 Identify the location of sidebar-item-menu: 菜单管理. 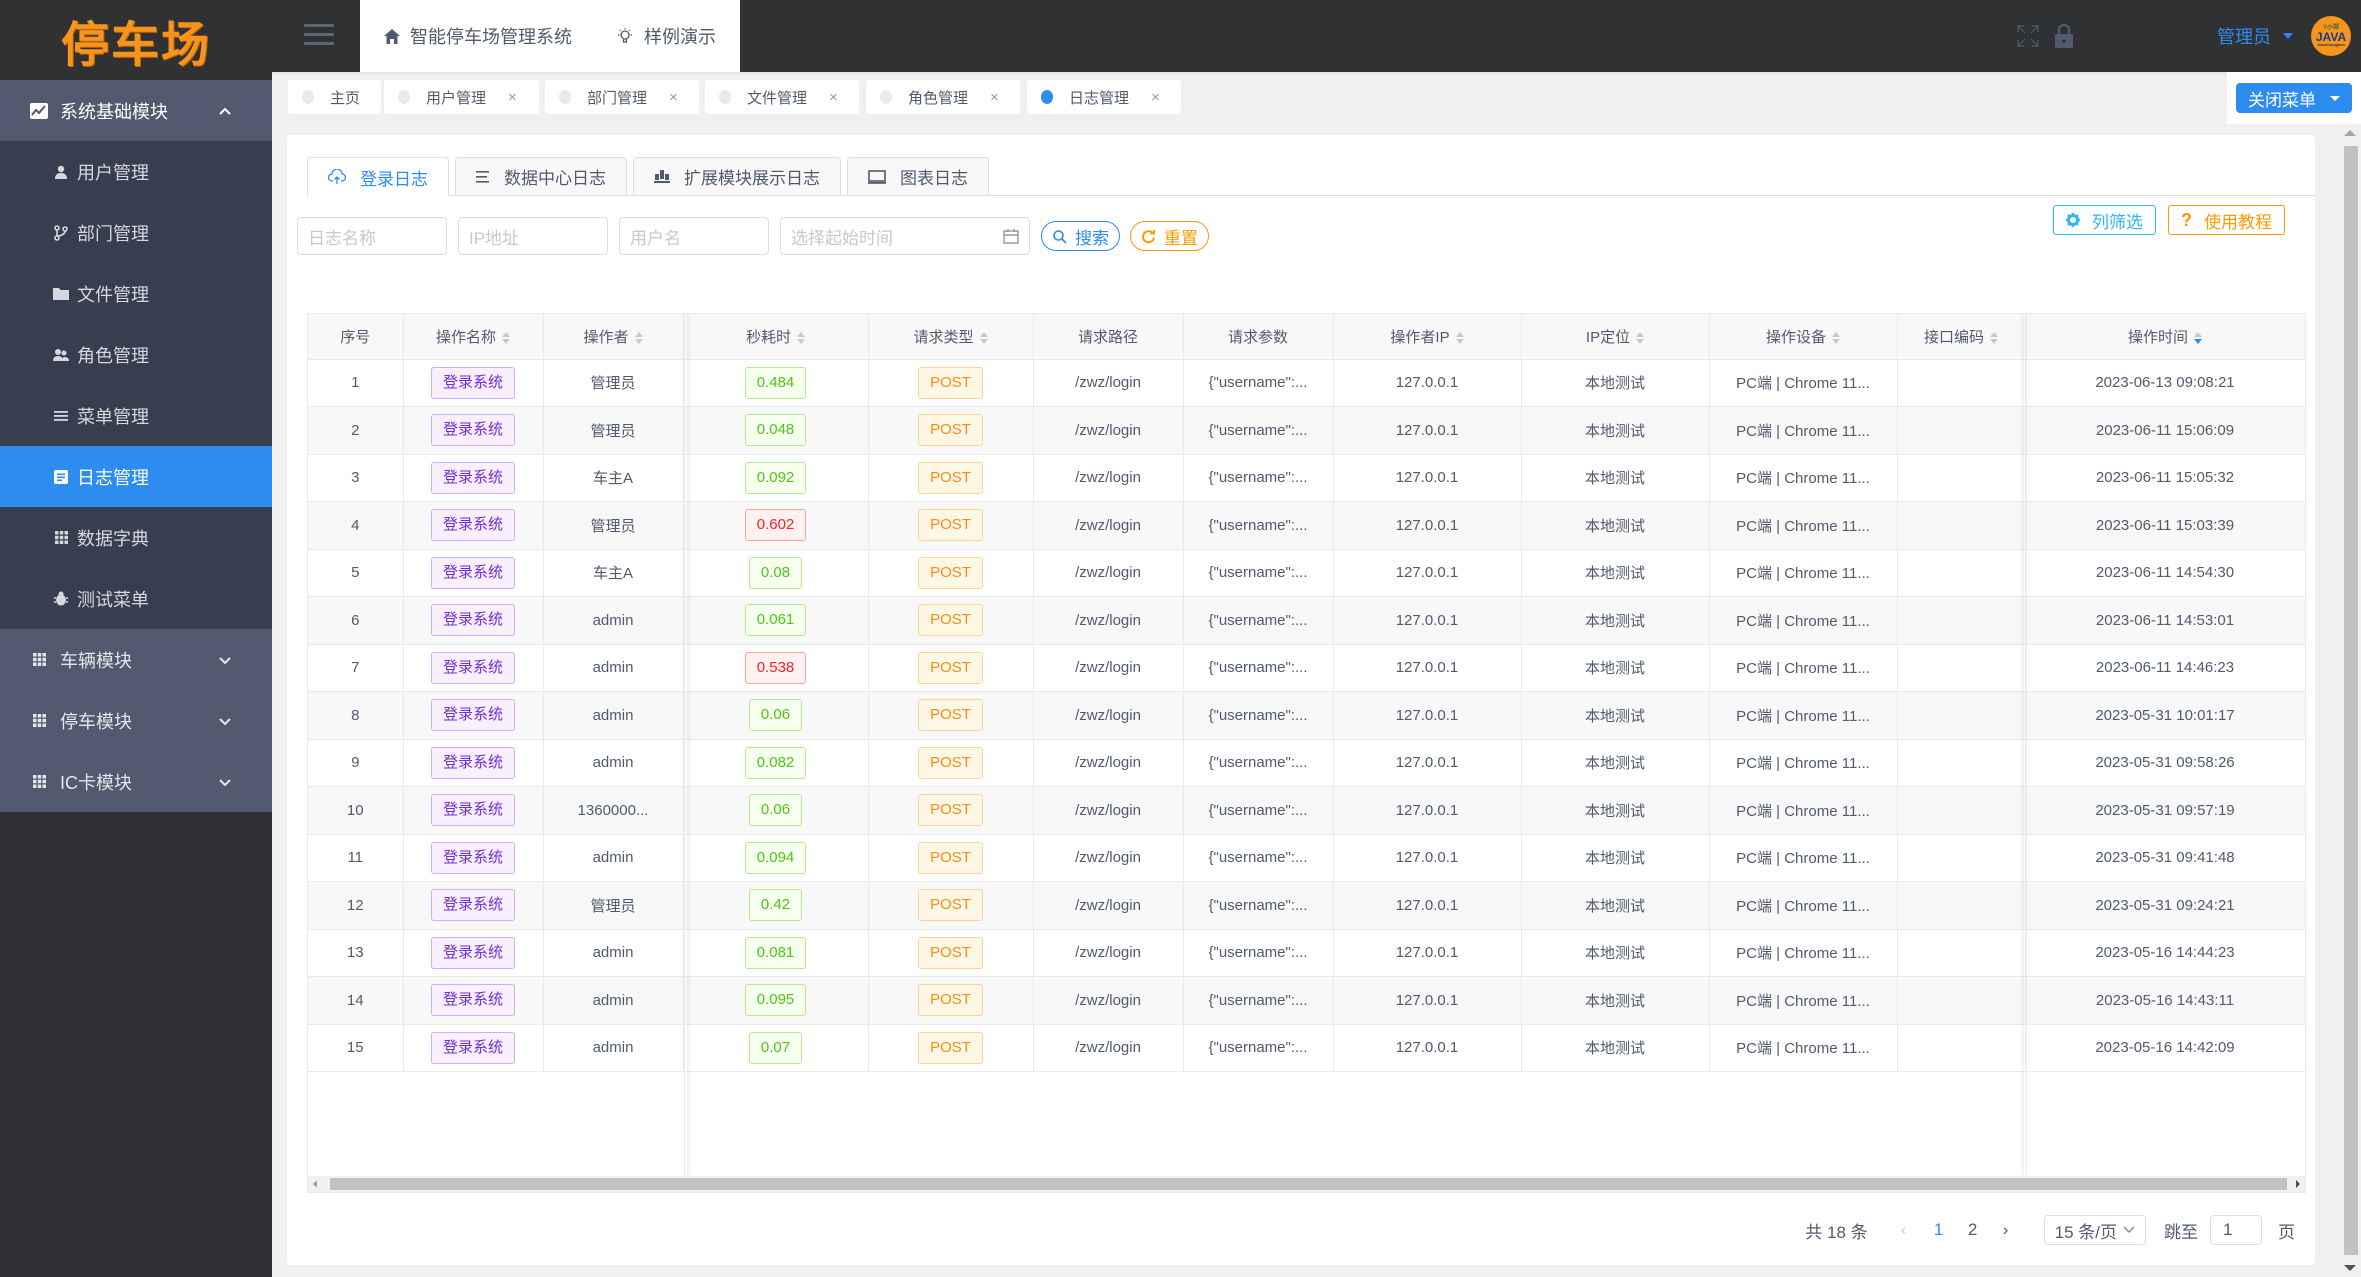
(136, 415).